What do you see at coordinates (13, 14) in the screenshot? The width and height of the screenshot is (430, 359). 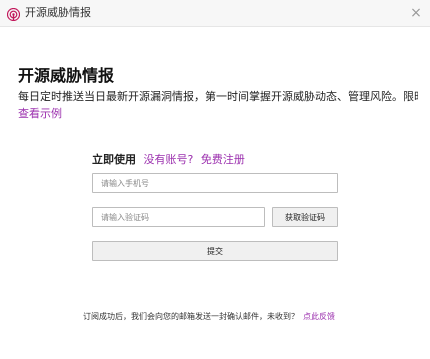 I see `broadcast-signal-icon` at bounding box center [13, 14].